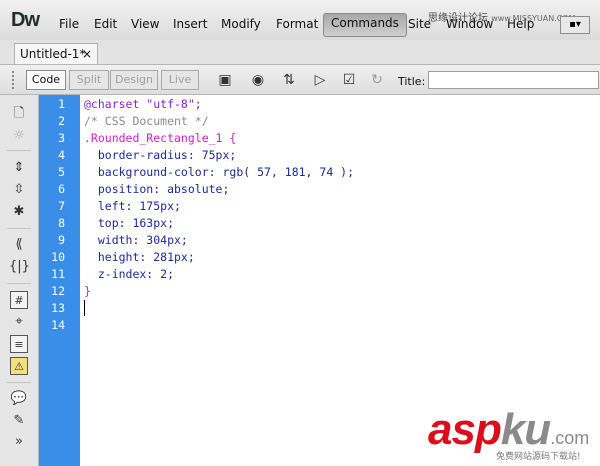 This screenshot has height=466, width=600. Describe the element at coordinates (58, 291) in the screenshot. I see `line-number: 12` at that location.